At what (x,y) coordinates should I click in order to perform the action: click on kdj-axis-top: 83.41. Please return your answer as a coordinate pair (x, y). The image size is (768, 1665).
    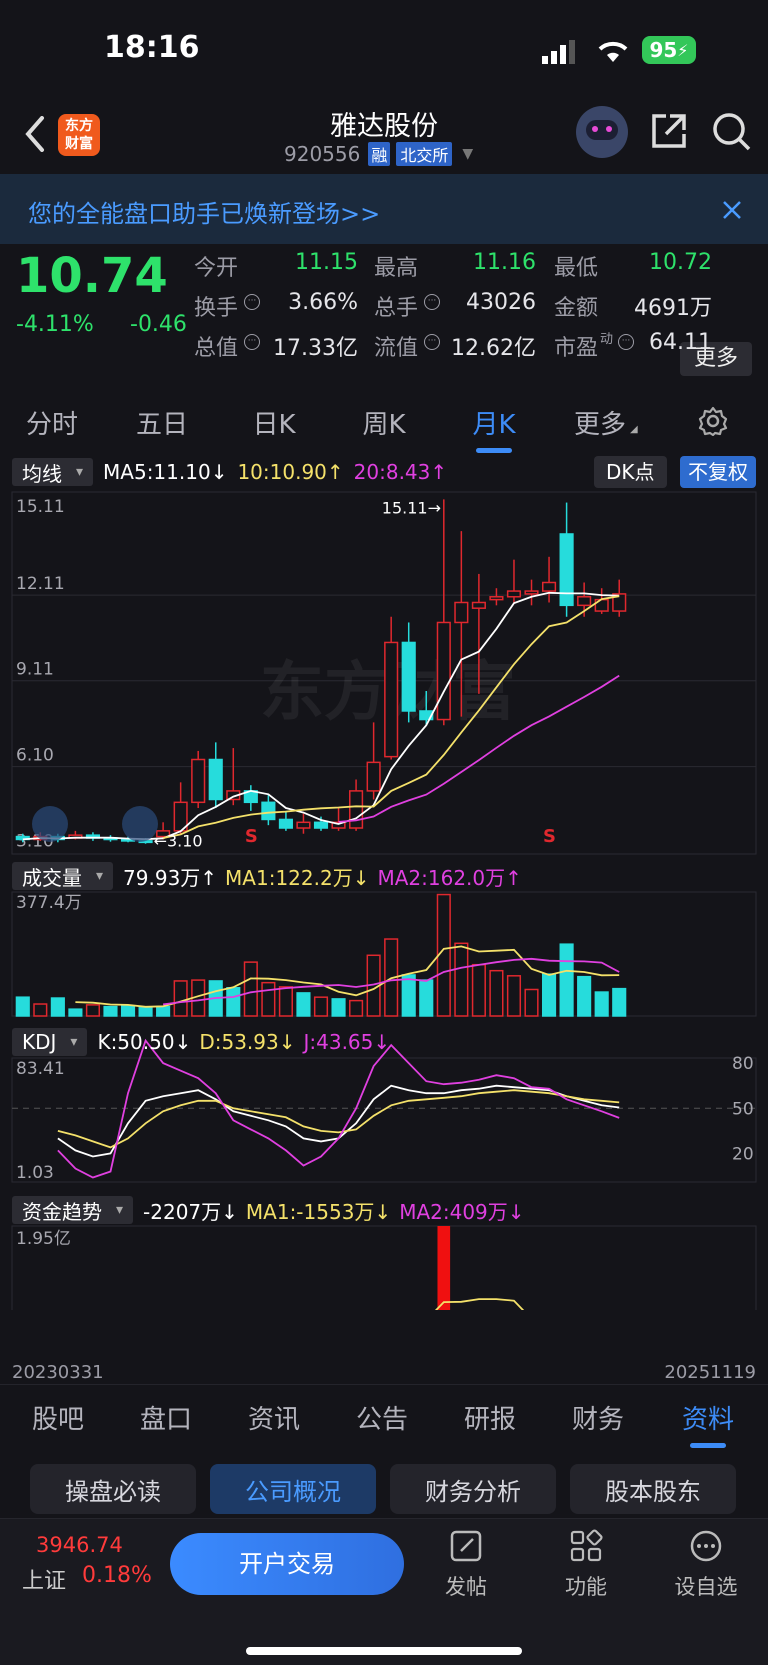
    Looking at the image, I should click on (40, 1069).